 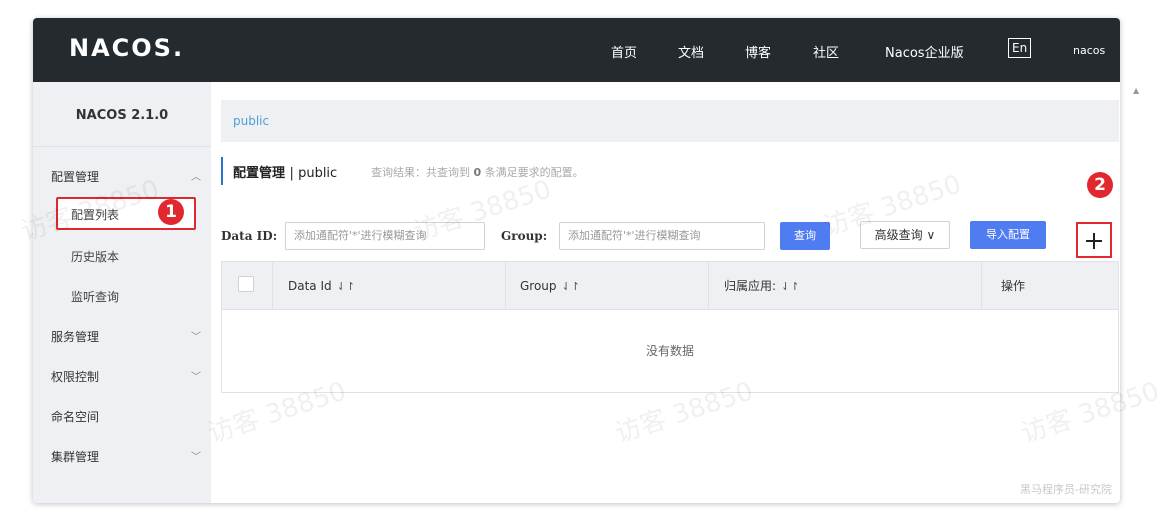 I want to click on select-all-checkbox, so click(x=246, y=284).